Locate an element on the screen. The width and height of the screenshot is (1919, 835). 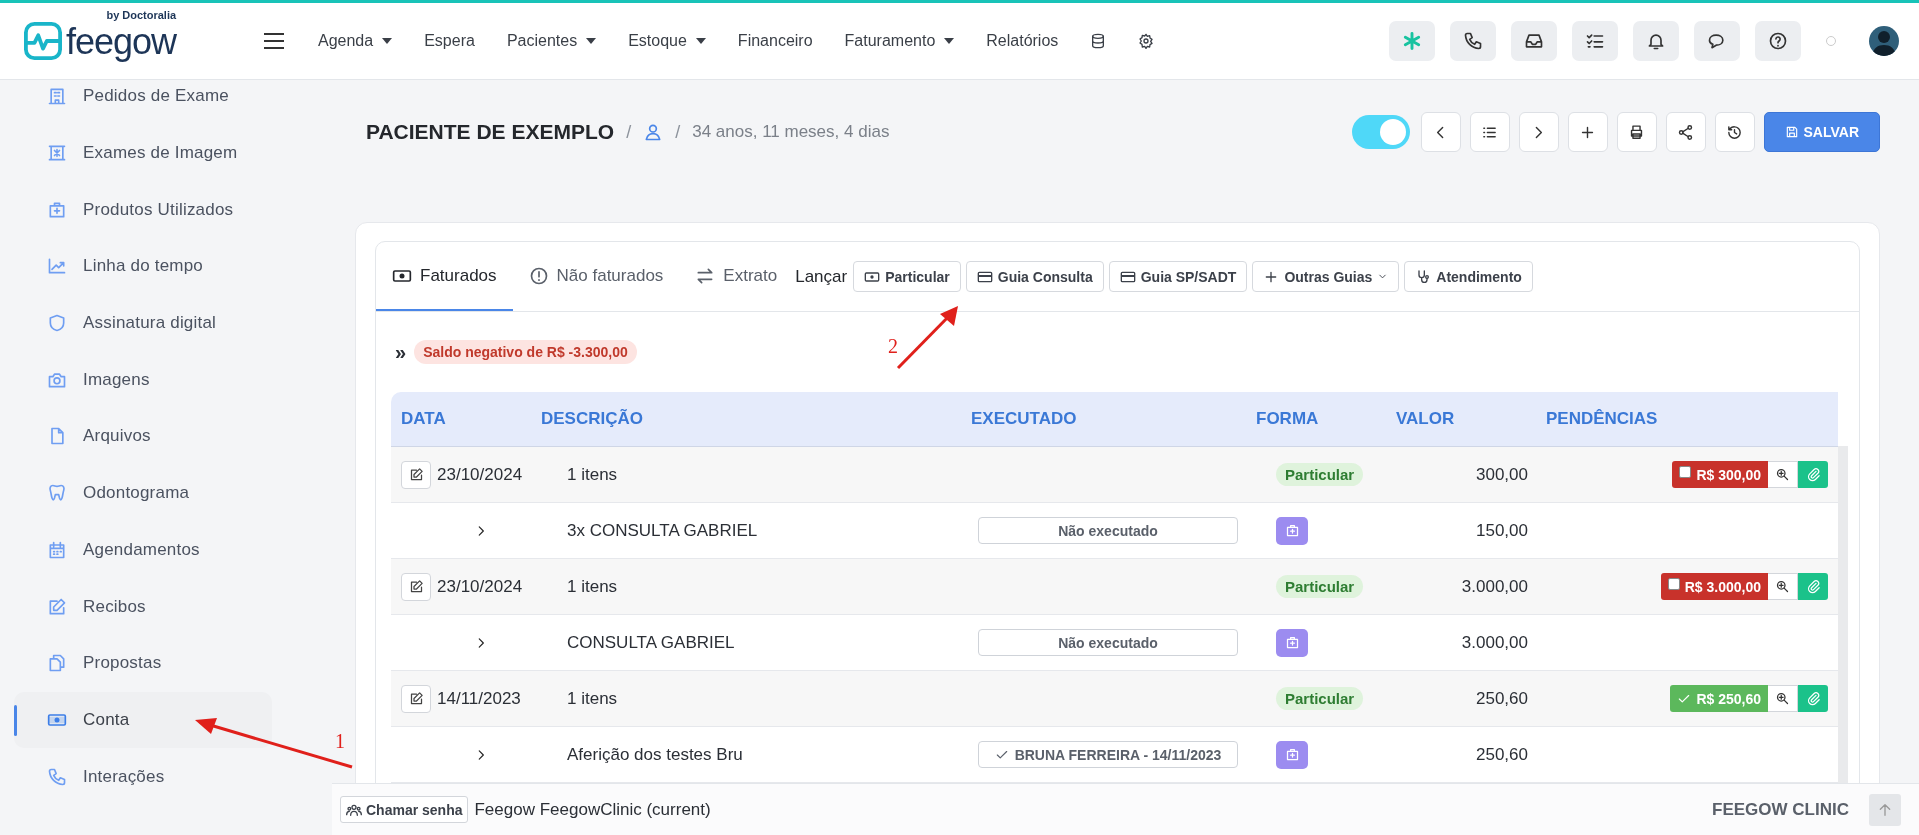
checklist-button is located at coordinates (1595, 41).